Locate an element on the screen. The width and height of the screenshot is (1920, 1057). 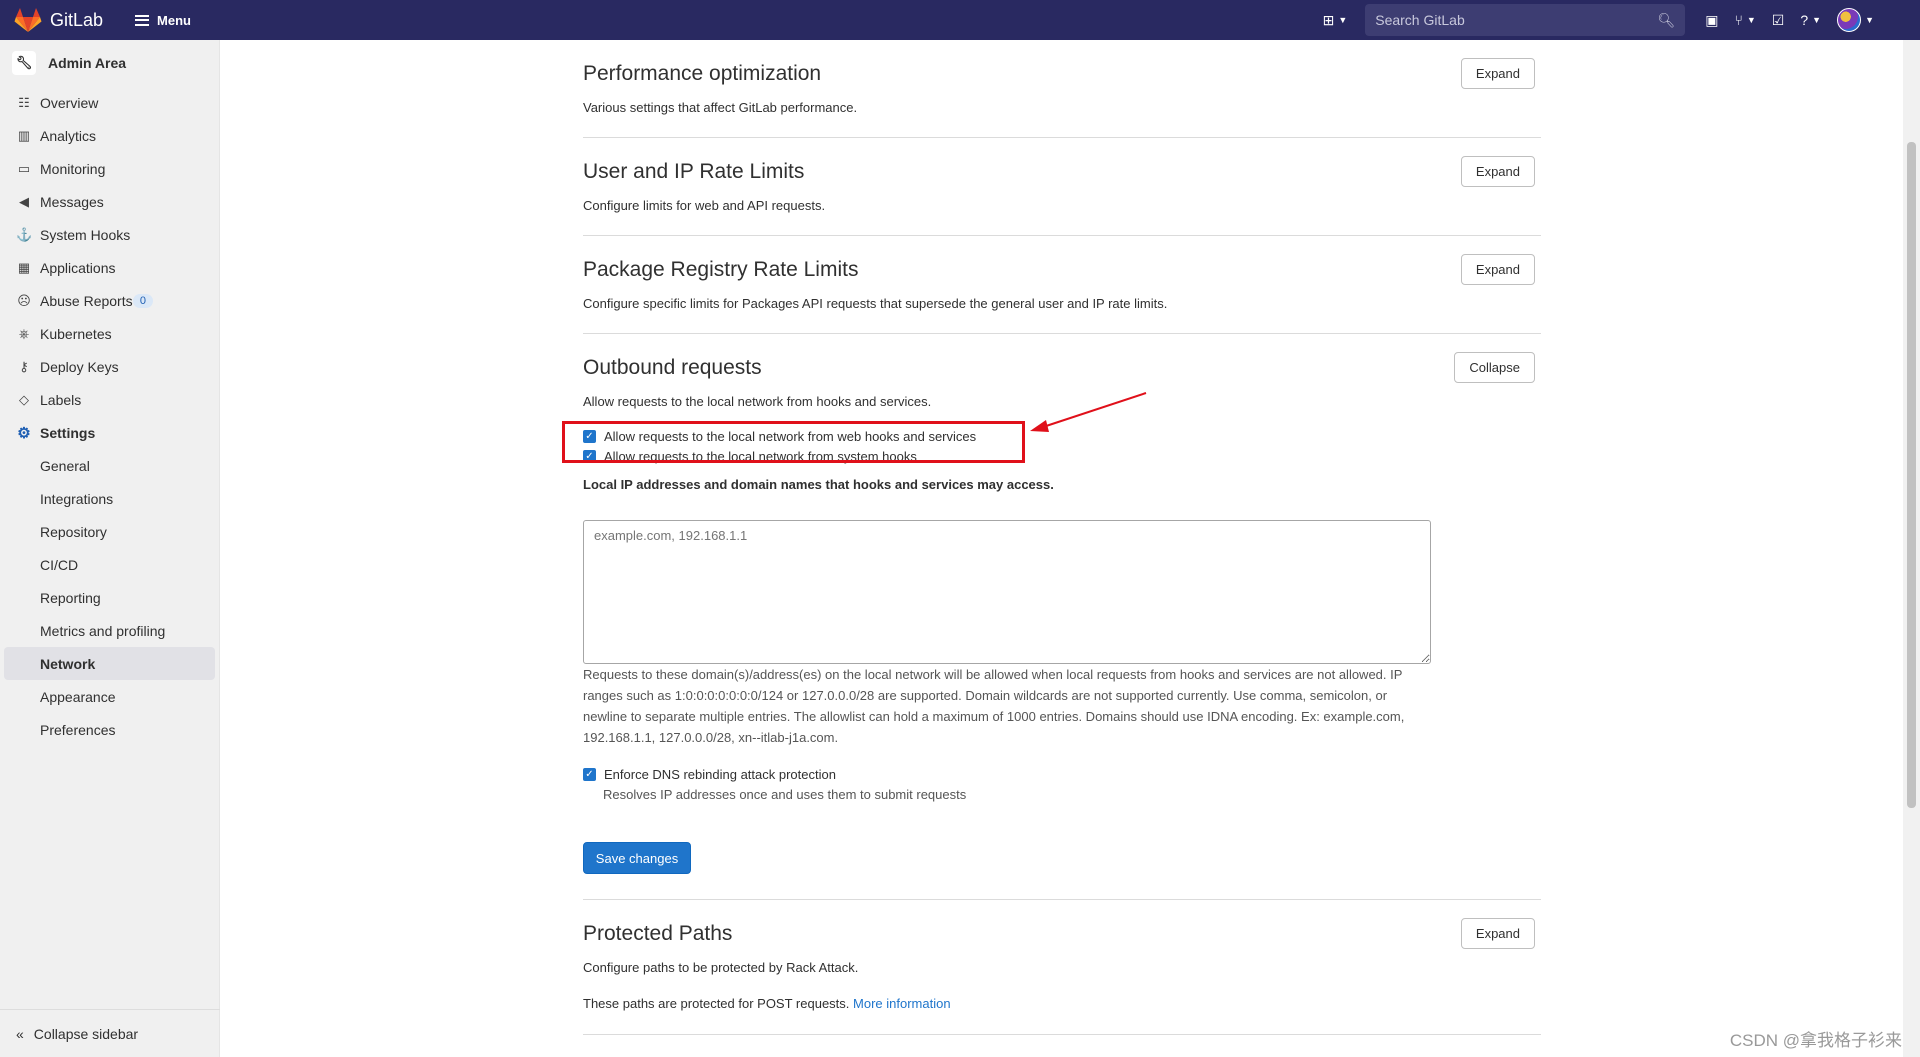
section-title: Outbound requests is located at coordinates (672, 367).